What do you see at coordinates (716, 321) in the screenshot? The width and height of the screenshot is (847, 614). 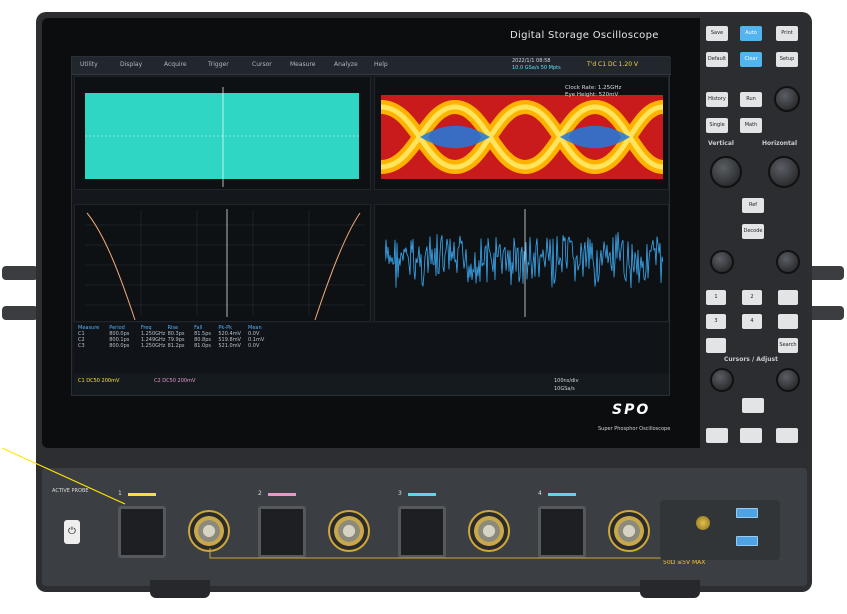 I see `channel-3-key: 3` at bounding box center [716, 321].